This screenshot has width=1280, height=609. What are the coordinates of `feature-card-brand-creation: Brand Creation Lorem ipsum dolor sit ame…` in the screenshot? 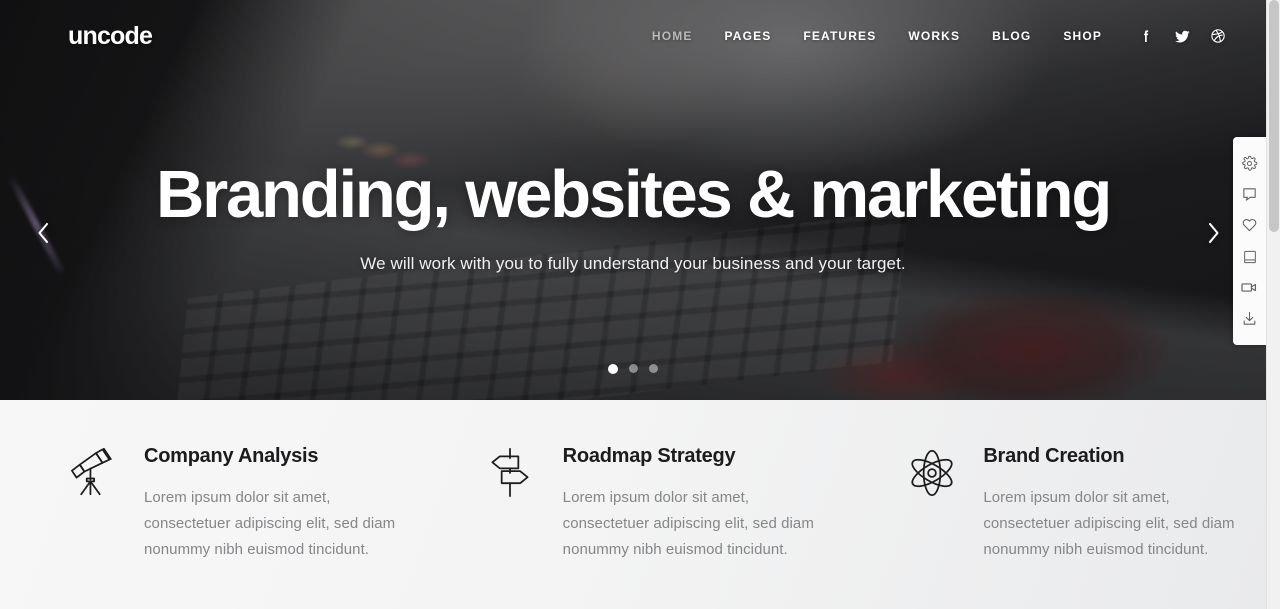 It's located at (1055, 527).